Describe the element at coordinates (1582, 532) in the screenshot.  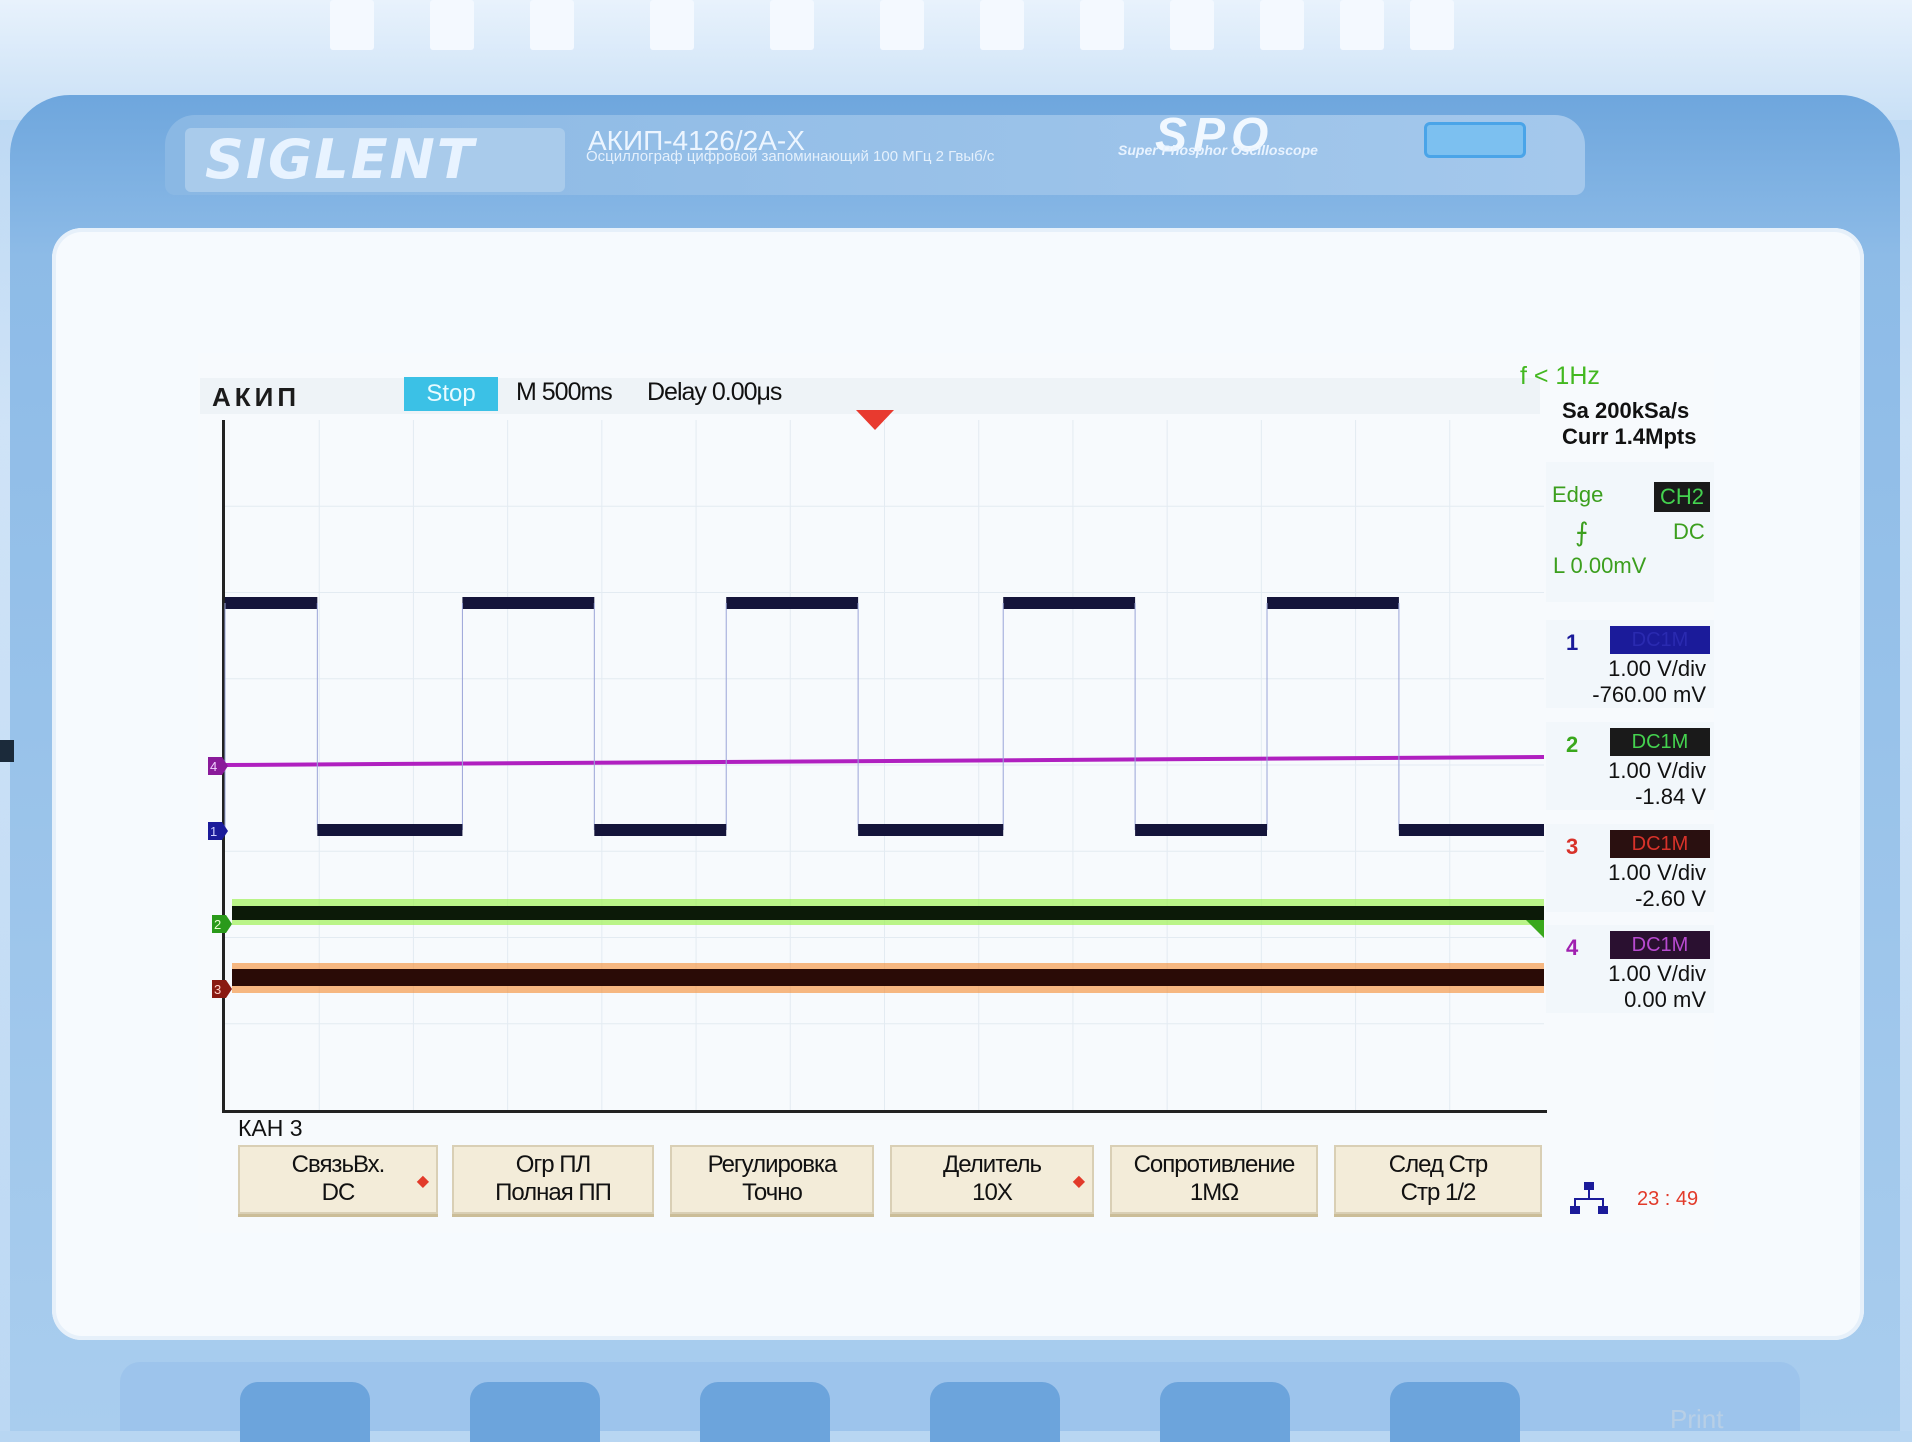
I see `rising-edge-icon: ⨍` at that location.